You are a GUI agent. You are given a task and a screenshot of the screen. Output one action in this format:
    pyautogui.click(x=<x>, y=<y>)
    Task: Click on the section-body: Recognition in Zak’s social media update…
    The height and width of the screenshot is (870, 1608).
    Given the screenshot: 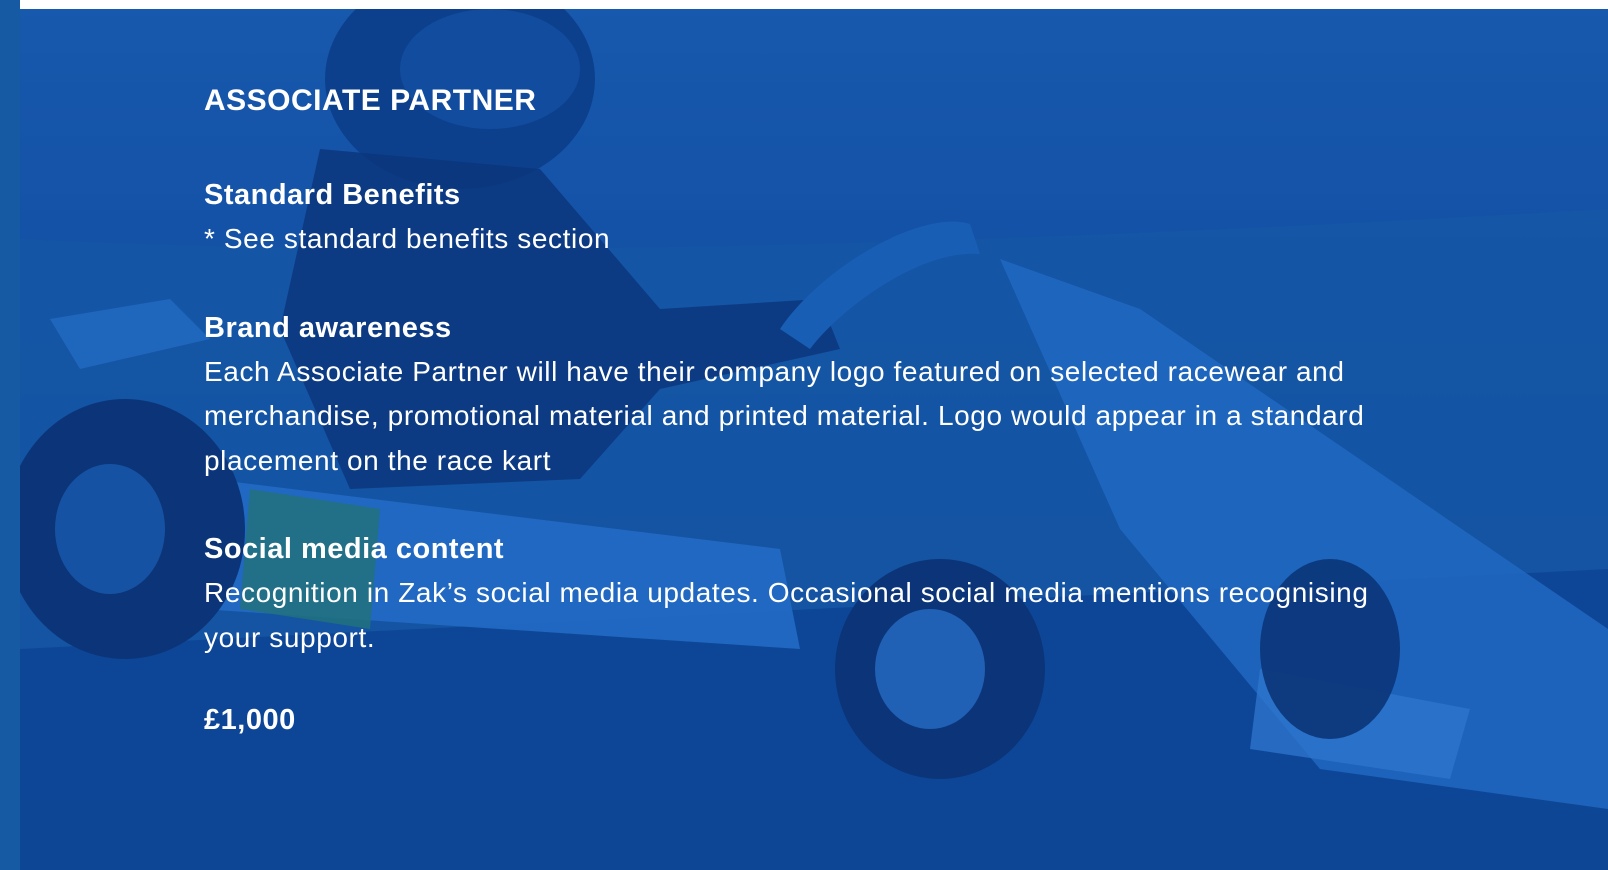 What is the action you would take?
    pyautogui.click(x=786, y=615)
    